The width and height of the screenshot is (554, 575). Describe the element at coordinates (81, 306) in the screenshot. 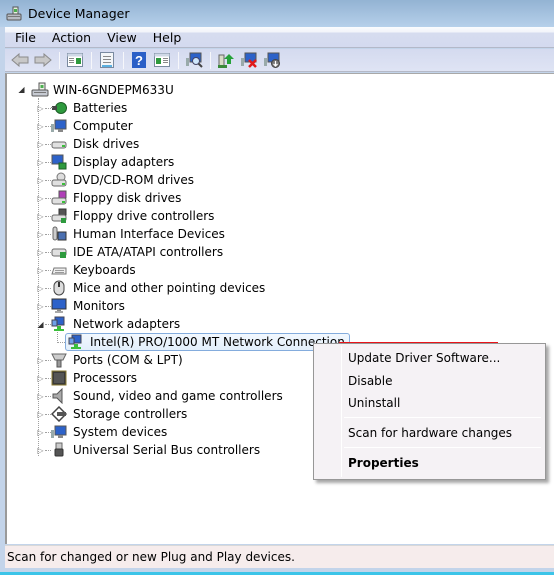

I see `tree-item-monitors: ▷ Monitors` at that location.